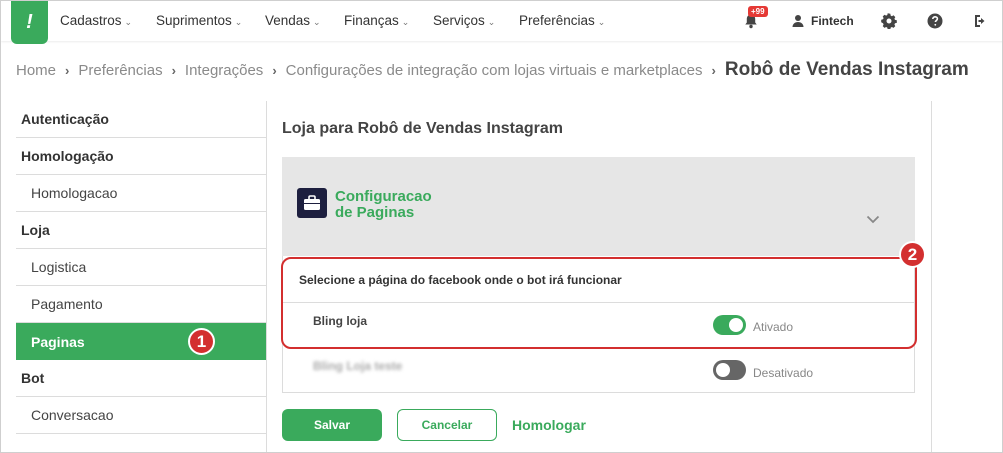 This screenshot has height=453, width=1003. Describe the element at coordinates (557, 20) in the screenshot. I see `nav-label: Preferências` at that location.